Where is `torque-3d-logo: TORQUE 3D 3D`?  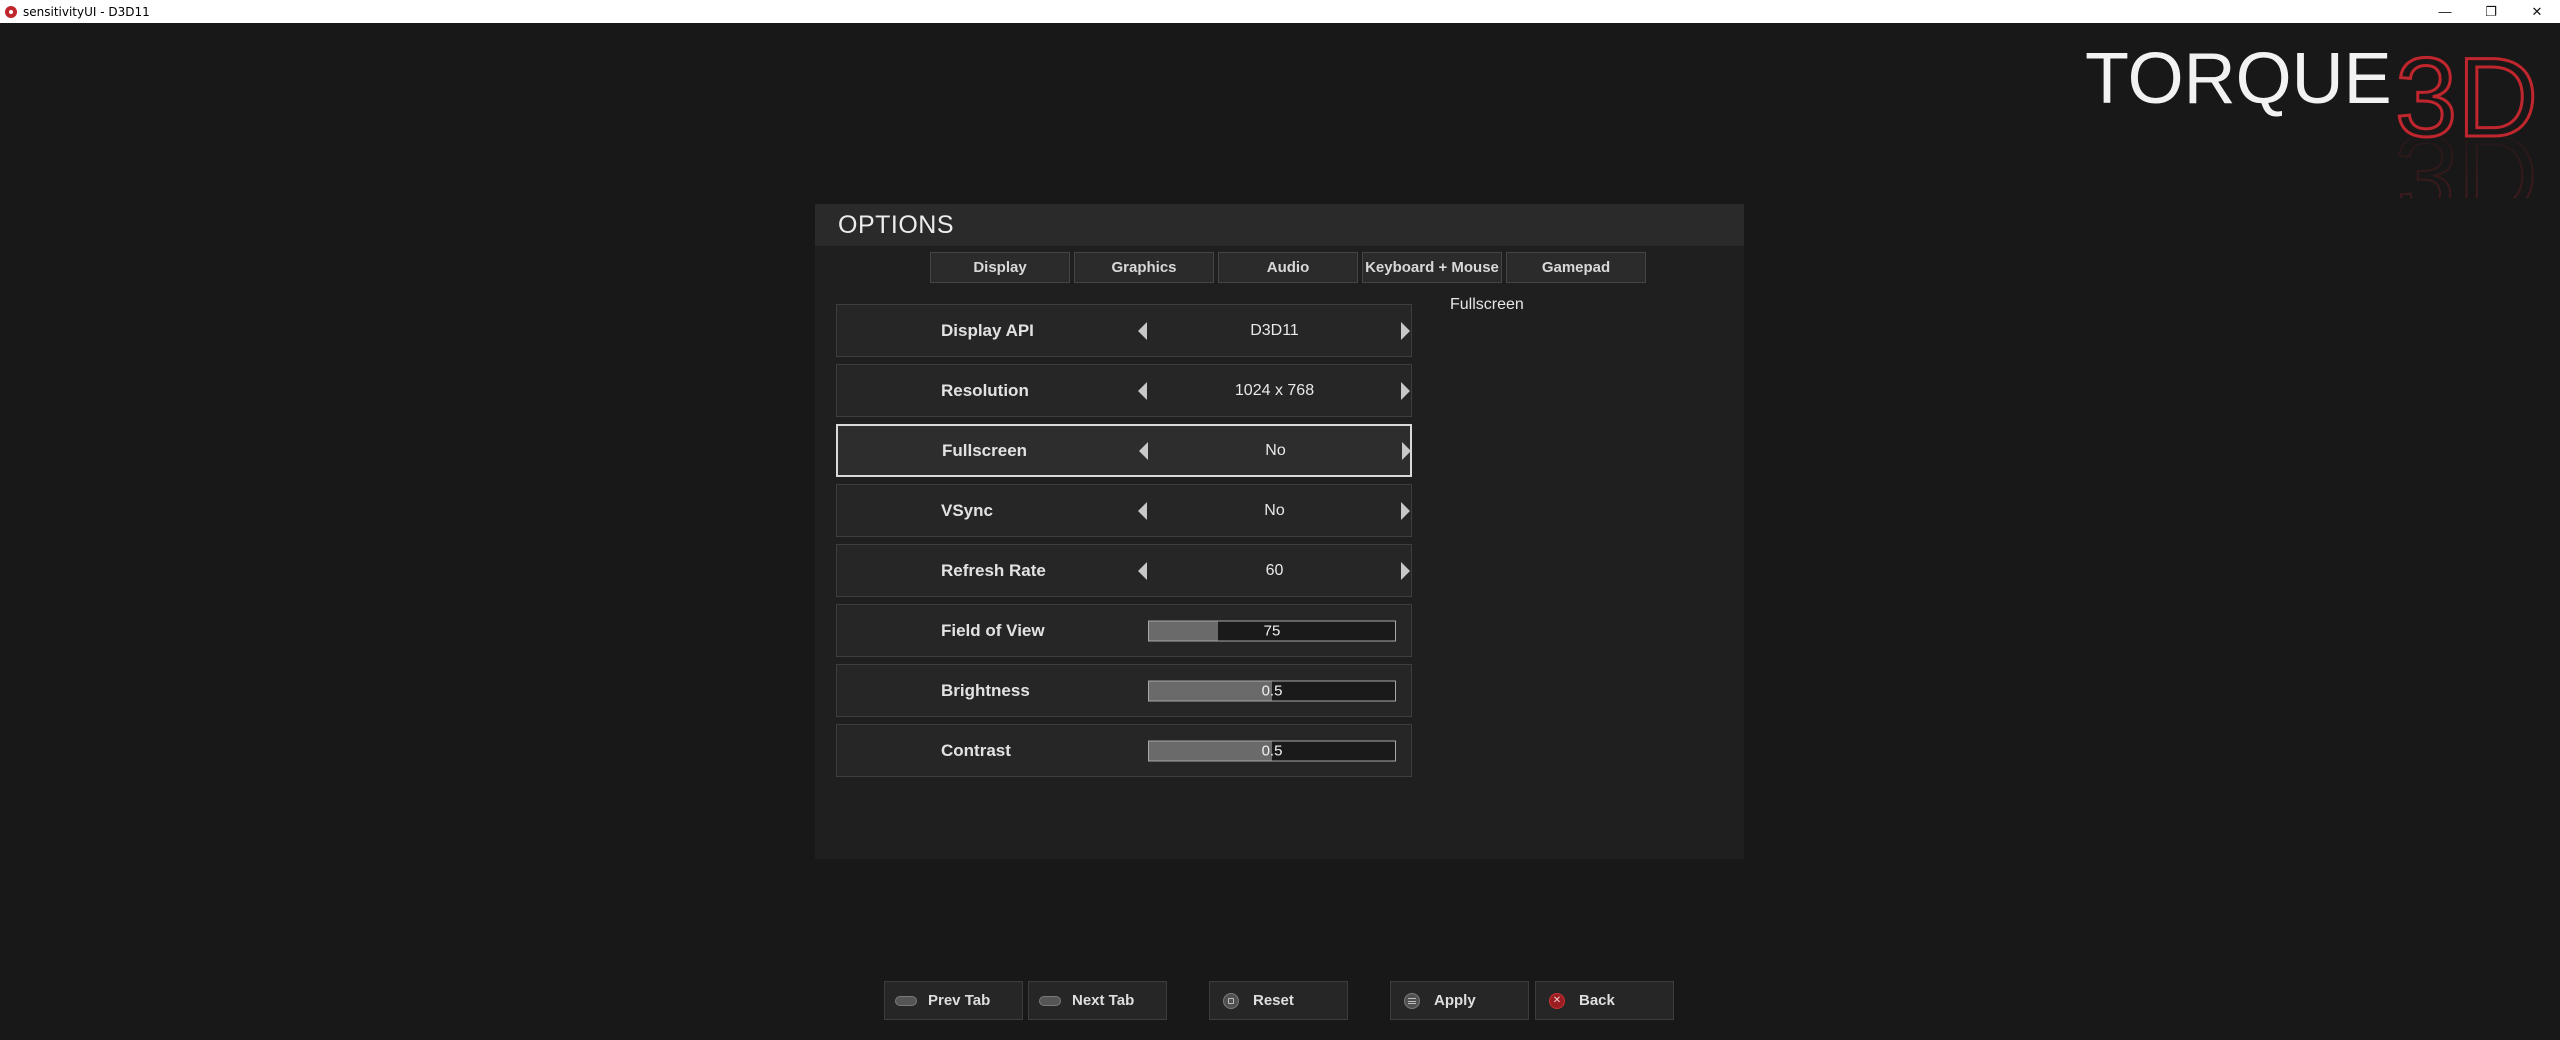 torque-3d-logo: TORQUE 3D 3D is located at coordinates (2310, 118).